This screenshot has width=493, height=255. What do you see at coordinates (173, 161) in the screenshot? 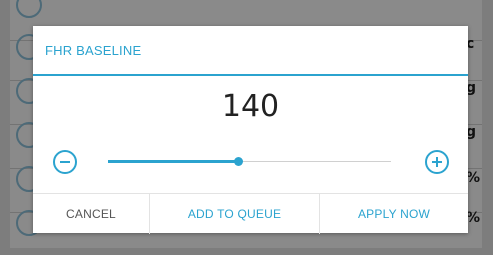
I see `slider-fill` at bounding box center [173, 161].